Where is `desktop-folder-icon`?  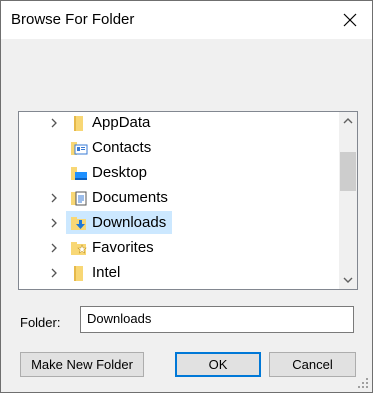
desktop-folder-icon is located at coordinates (79, 173).